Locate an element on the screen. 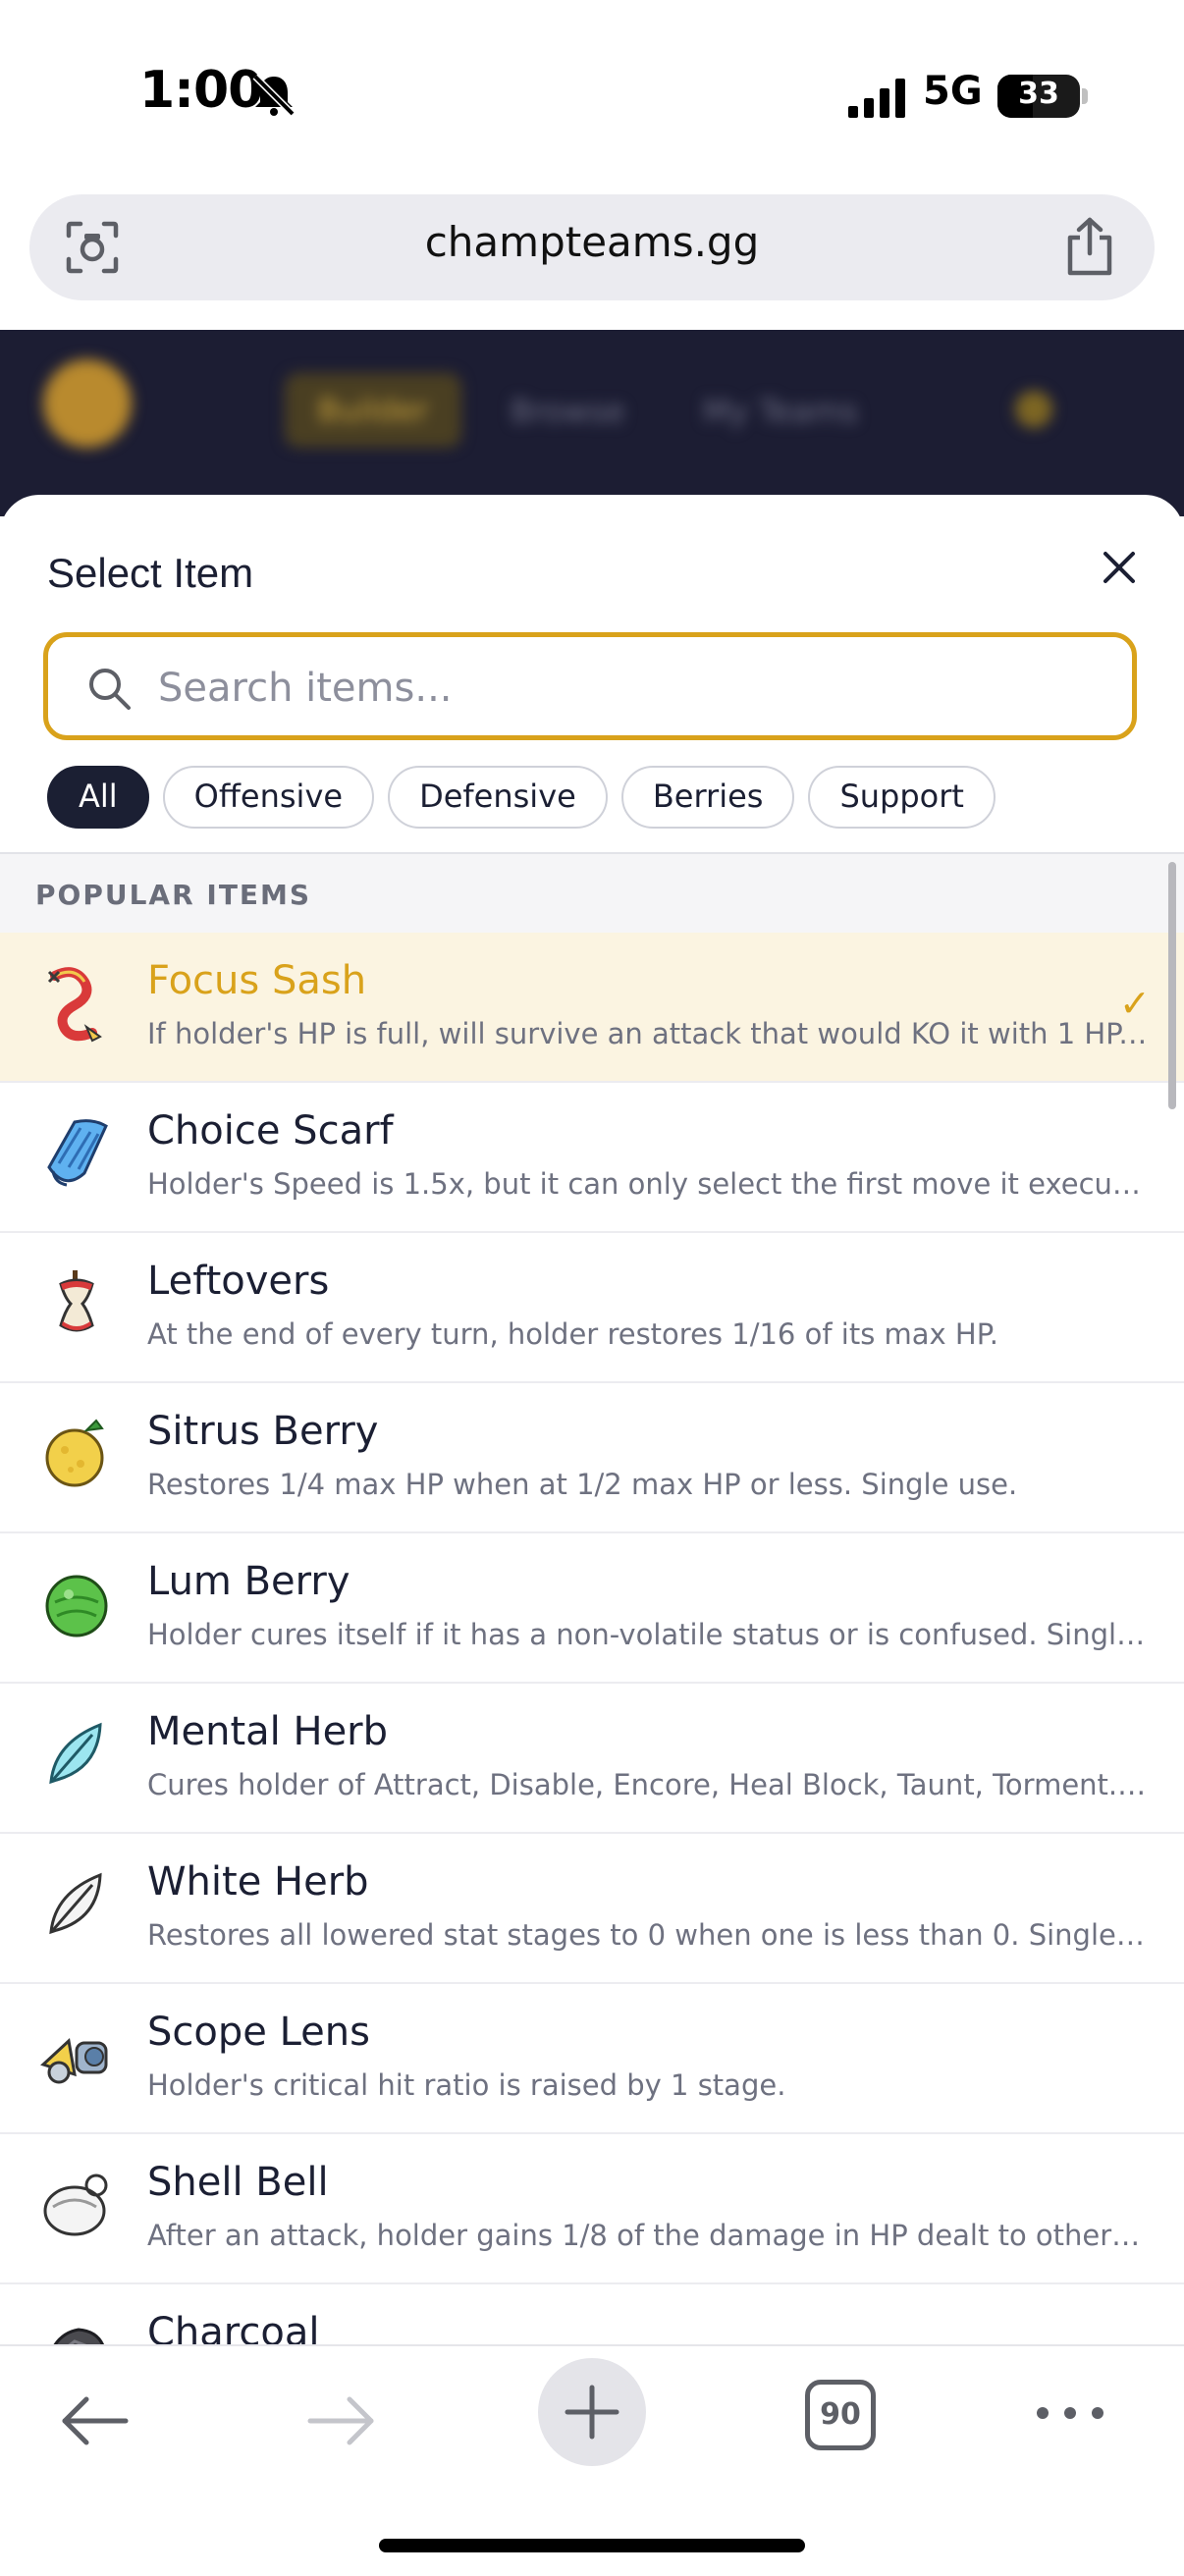  user-icon is located at coordinates (1033, 409).